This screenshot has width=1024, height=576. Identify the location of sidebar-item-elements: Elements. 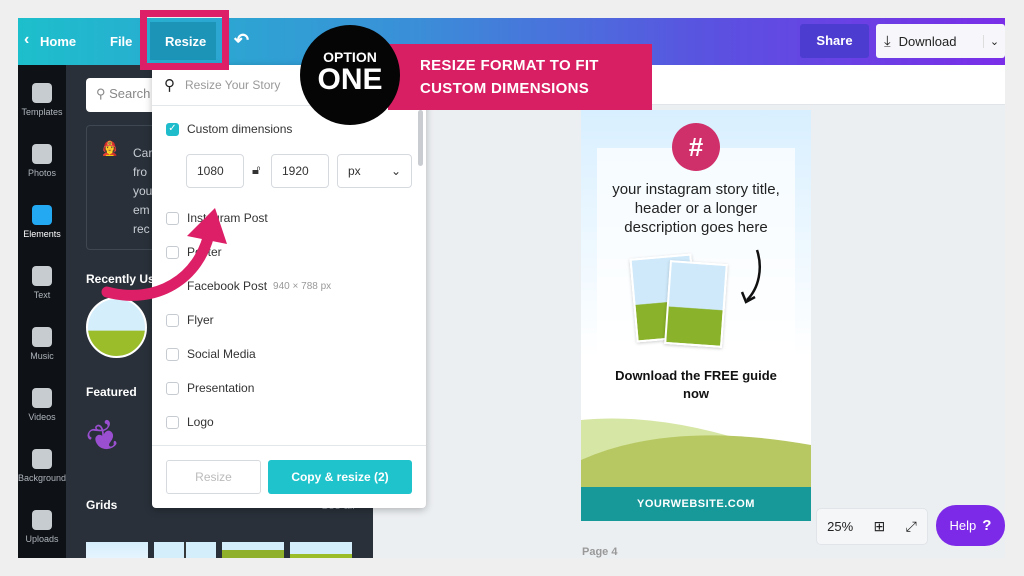
(42, 225).